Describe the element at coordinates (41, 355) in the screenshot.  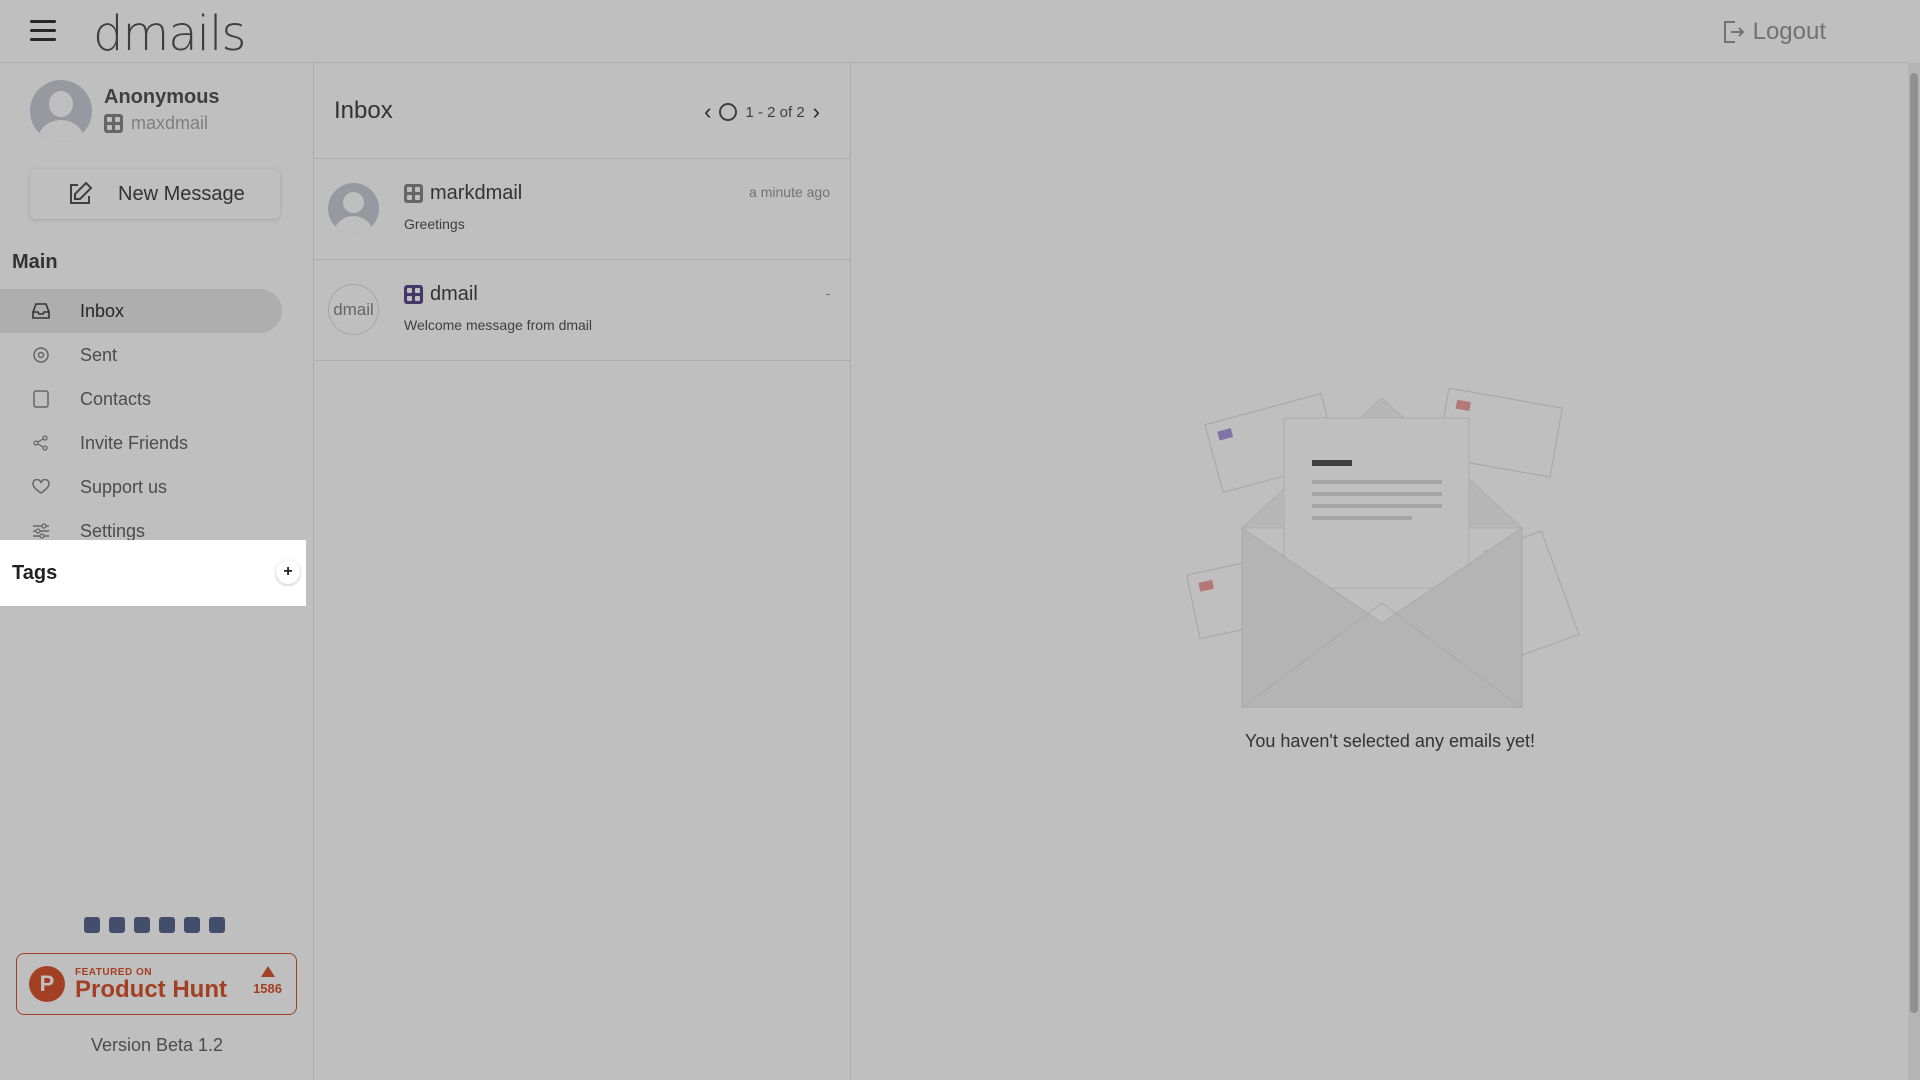
I see `sent-icon` at that location.